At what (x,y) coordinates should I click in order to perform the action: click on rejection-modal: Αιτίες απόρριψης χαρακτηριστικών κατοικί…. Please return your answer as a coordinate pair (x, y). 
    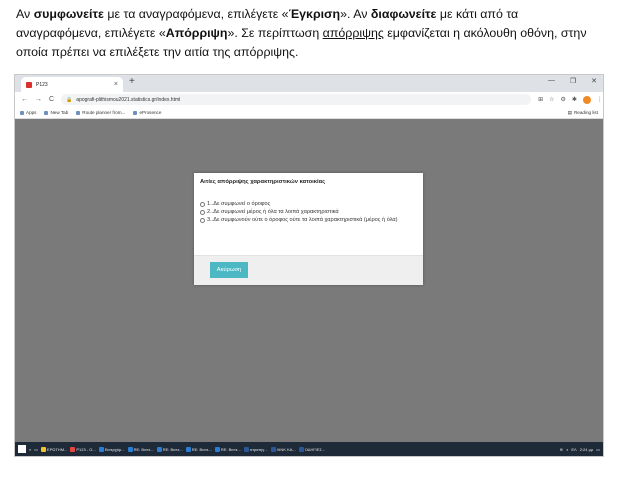
    Looking at the image, I should click on (308, 229).